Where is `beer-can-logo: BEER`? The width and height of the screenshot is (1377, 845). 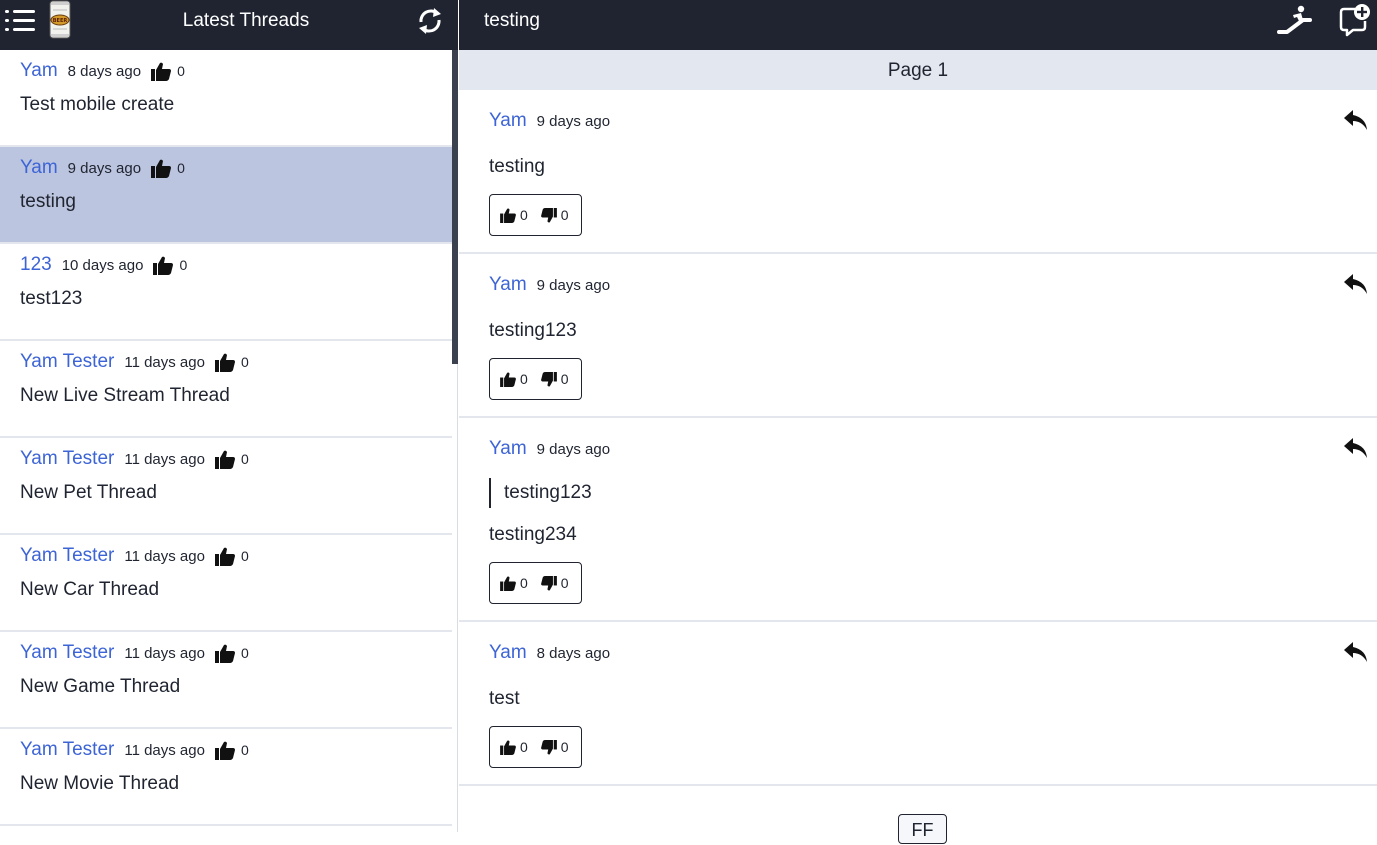
beer-can-logo: BEER is located at coordinates (60, 20).